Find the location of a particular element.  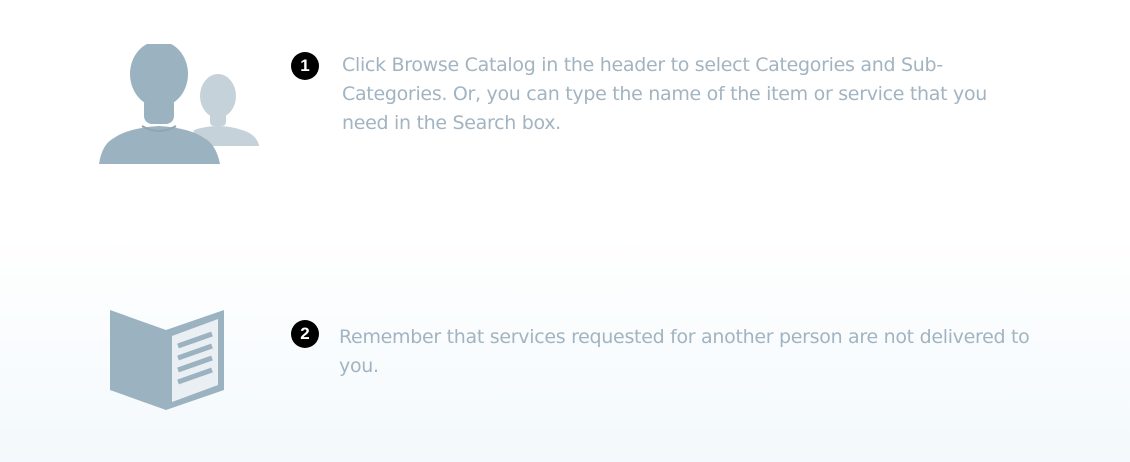

open-book-icon is located at coordinates (167, 360).